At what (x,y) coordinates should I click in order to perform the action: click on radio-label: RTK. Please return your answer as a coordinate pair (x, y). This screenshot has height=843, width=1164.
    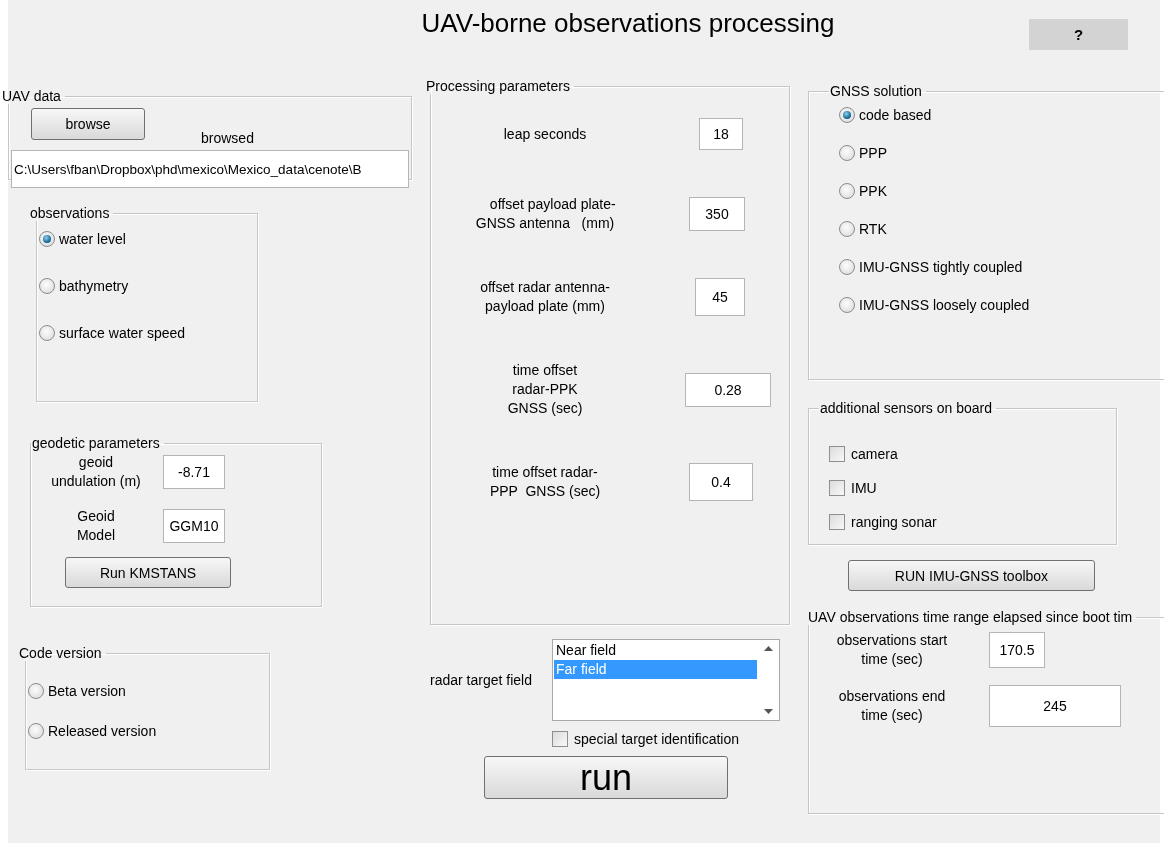
    Looking at the image, I should click on (873, 229).